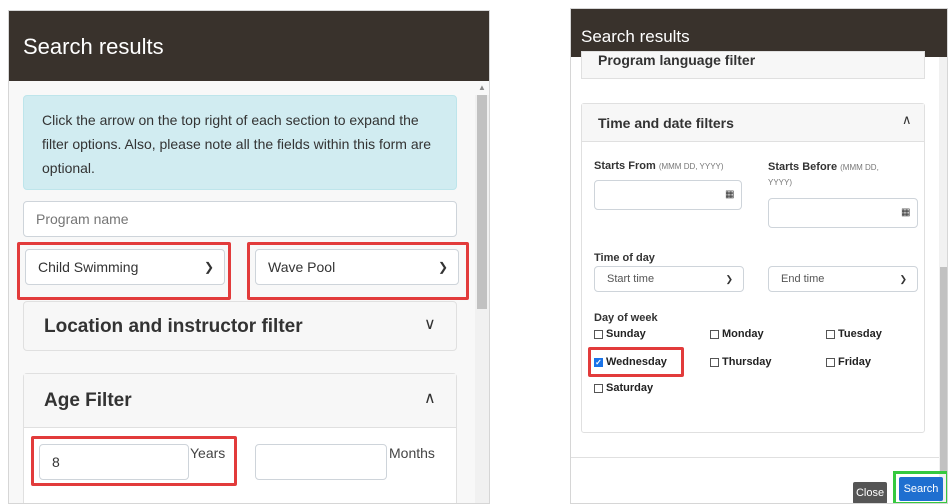 The width and height of the screenshot is (948, 504). What do you see at coordinates (173, 326) in the screenshot?
I see `location-section-title: Location and instructor filter` at bounding box center [173, 326].